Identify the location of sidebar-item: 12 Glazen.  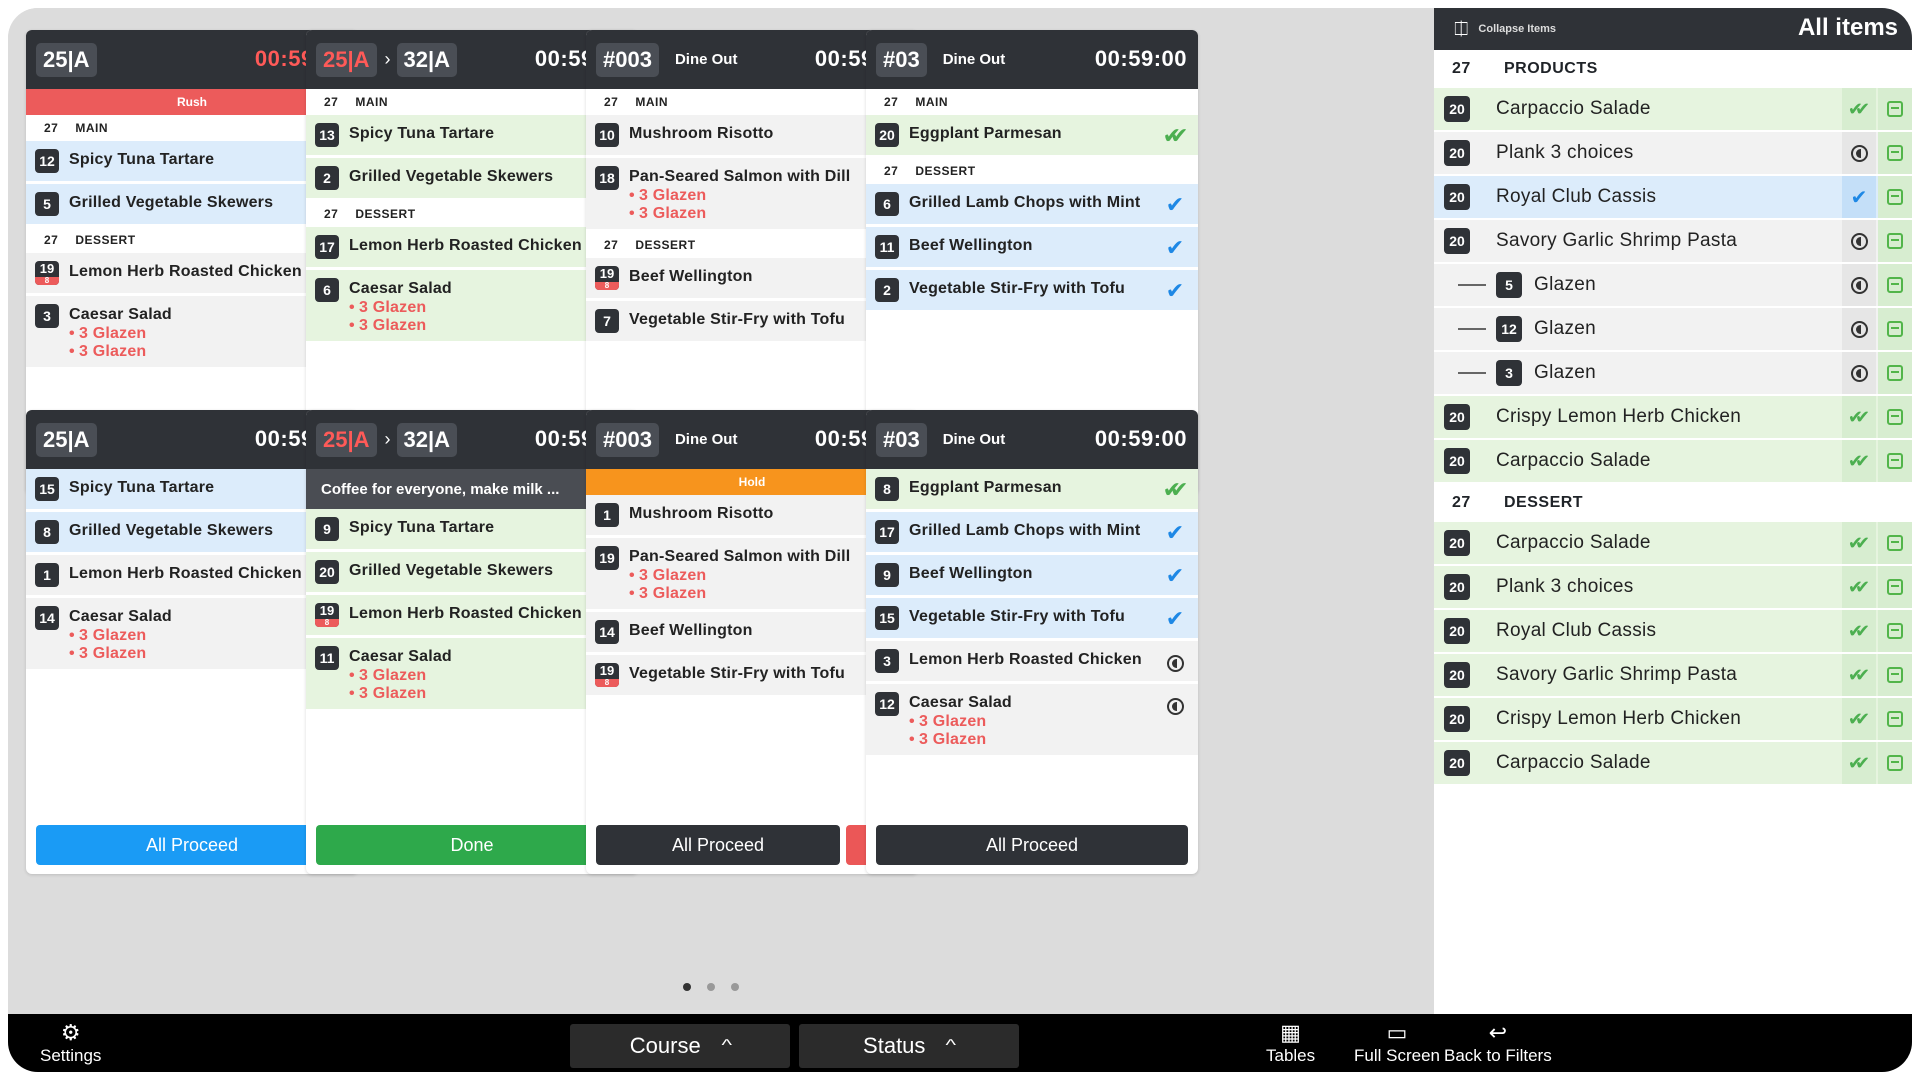
(1673, 330).